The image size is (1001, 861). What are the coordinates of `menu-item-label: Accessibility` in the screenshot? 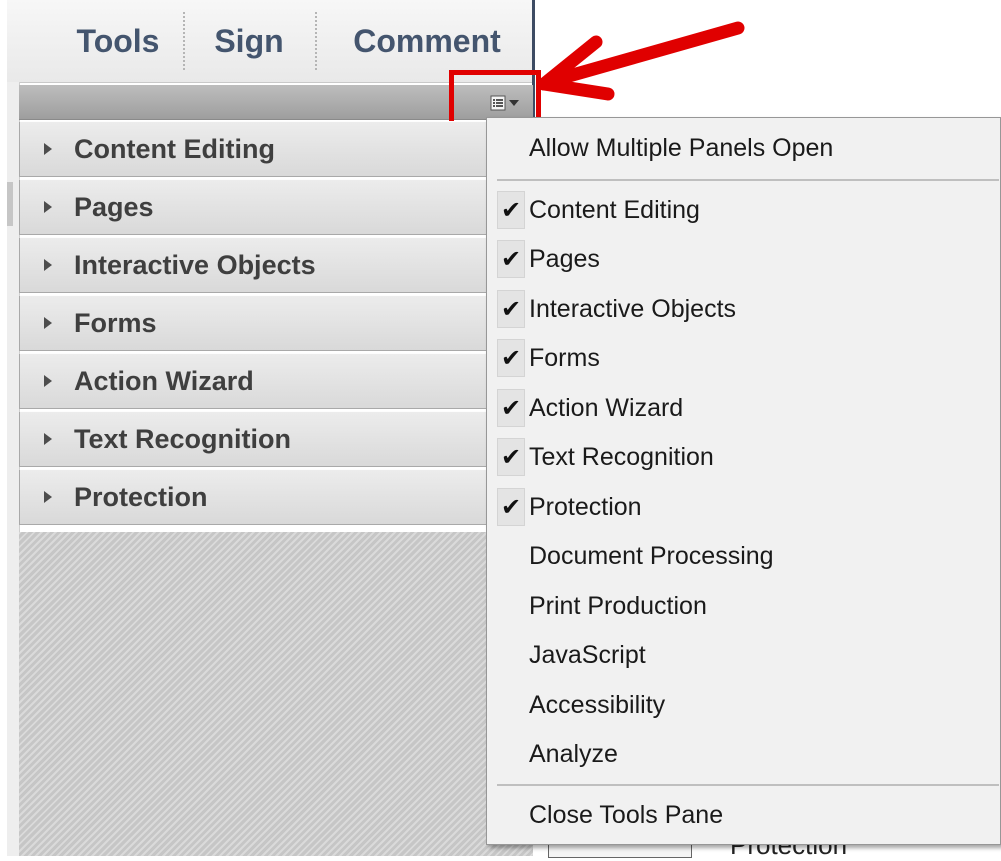 It's located at (597, 705).